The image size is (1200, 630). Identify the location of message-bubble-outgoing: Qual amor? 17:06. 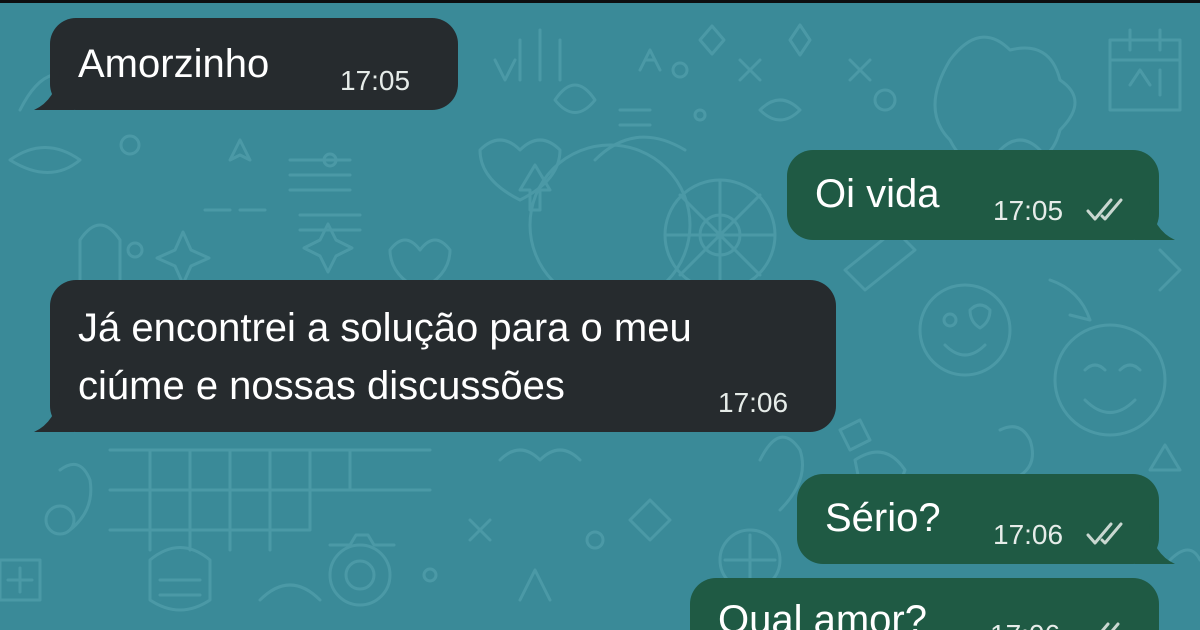
(924, 604).